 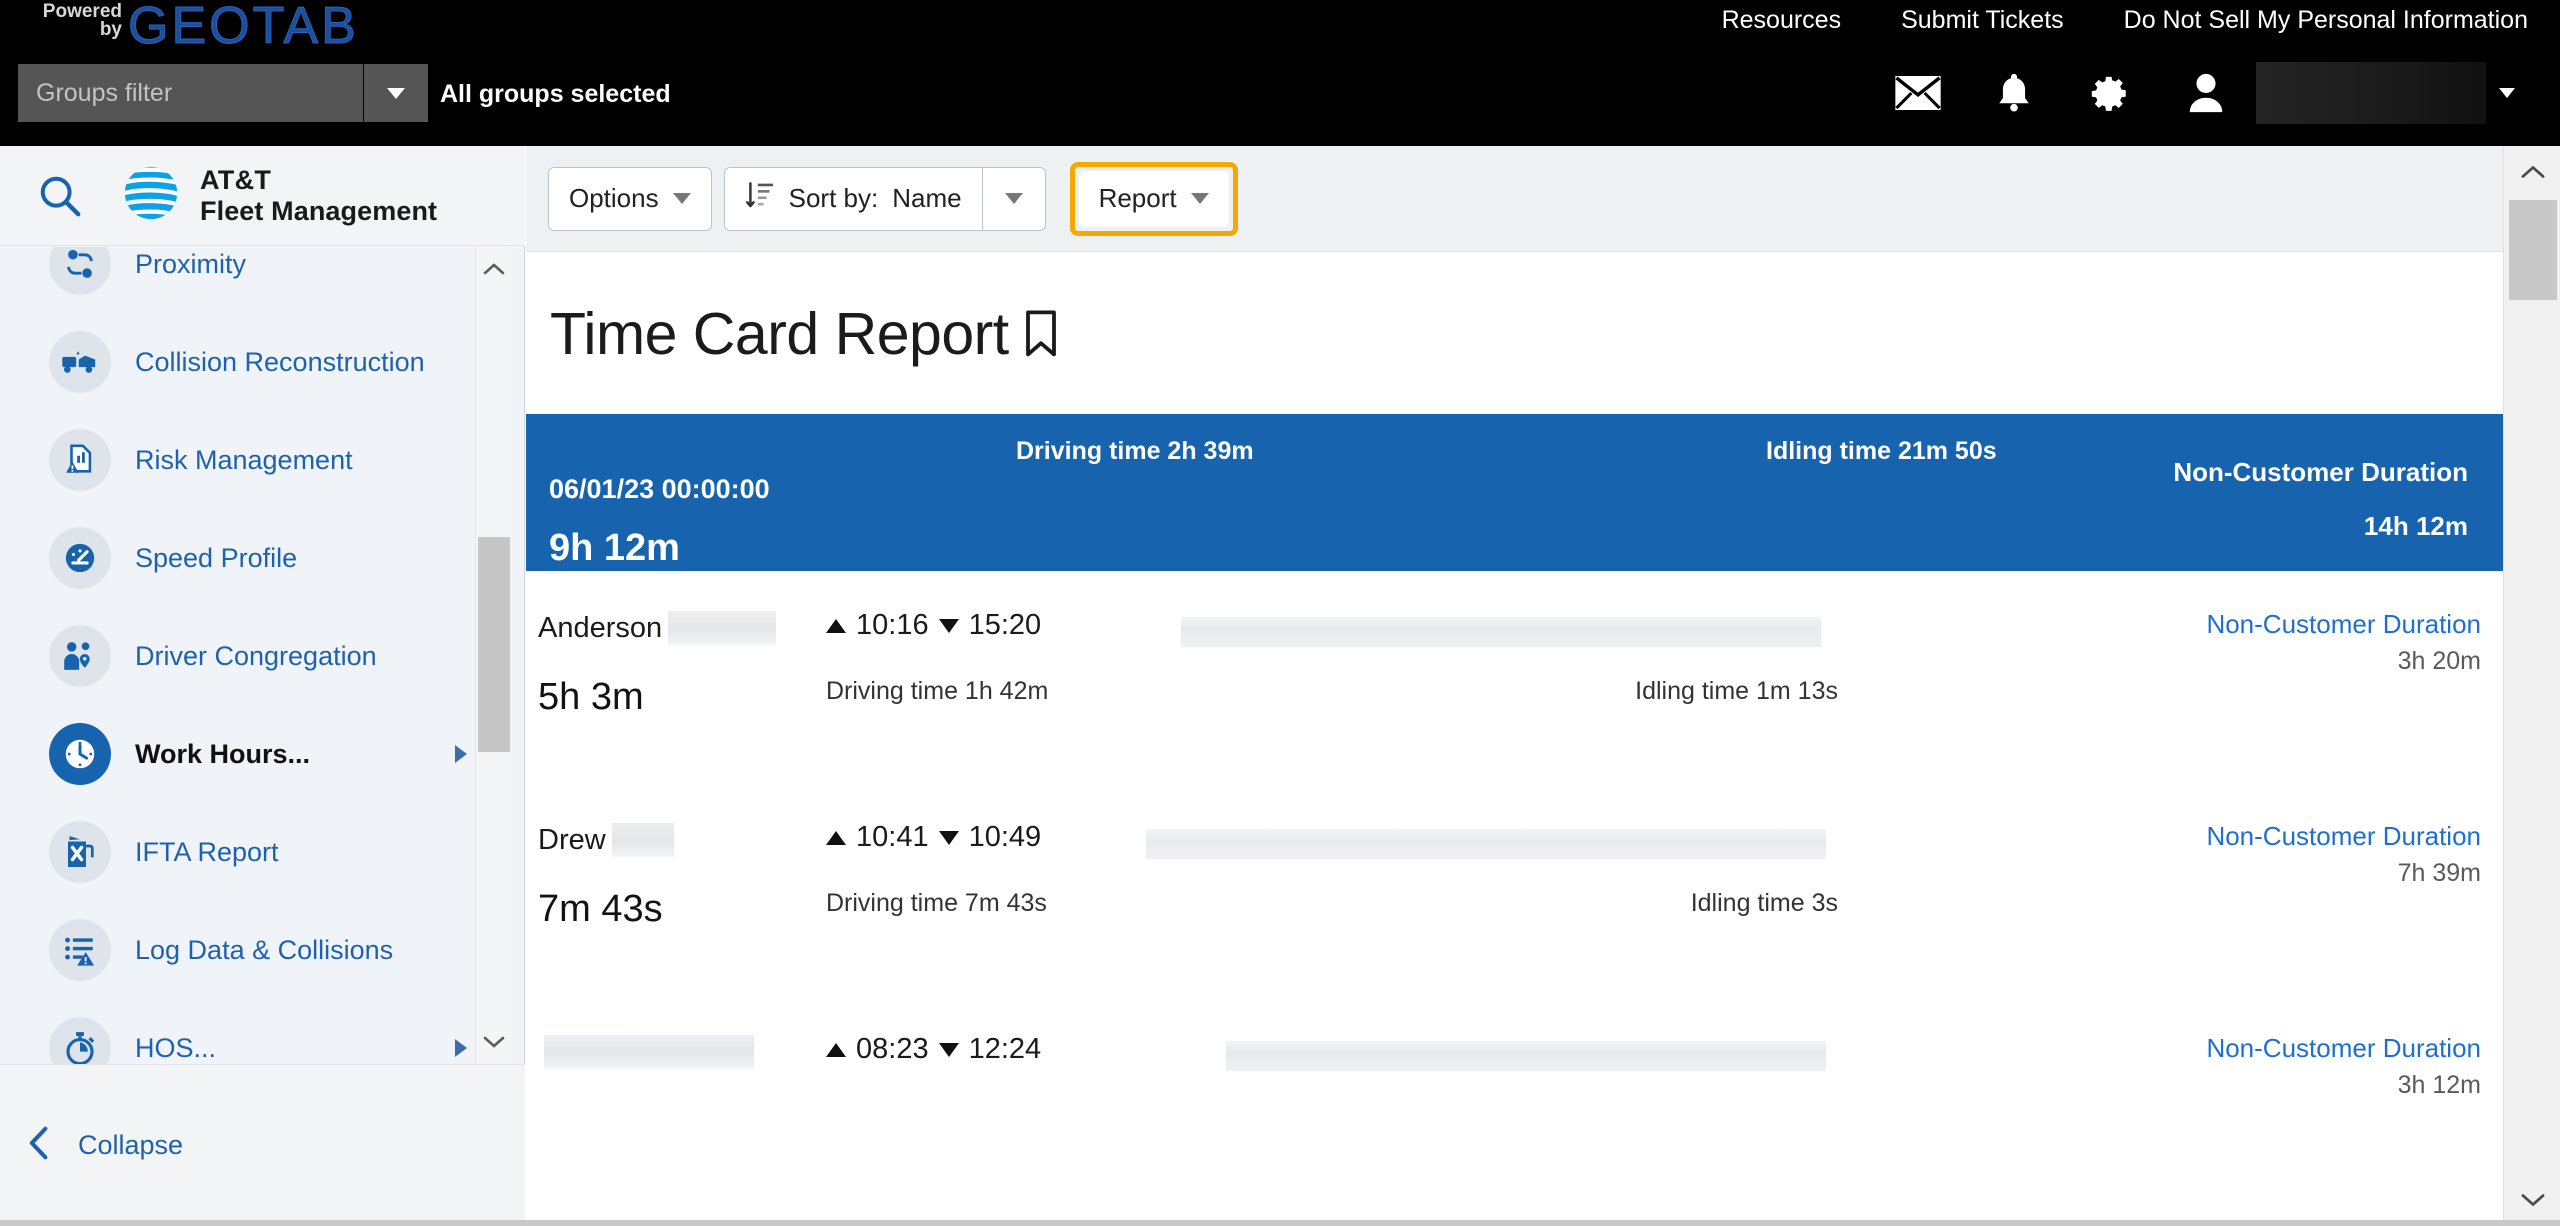 What do you see at coordinates (494, 269) in the screenshot?
I see `sidebar-scroll-up-button` at bounding box center [494, 269].